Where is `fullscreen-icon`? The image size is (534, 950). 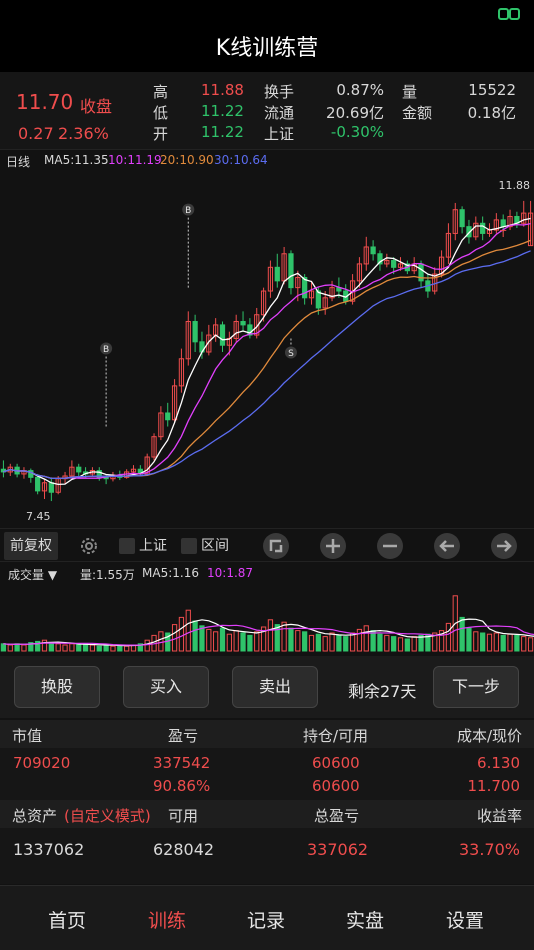 fullscreen-icon is located at coordinates (276, 546).